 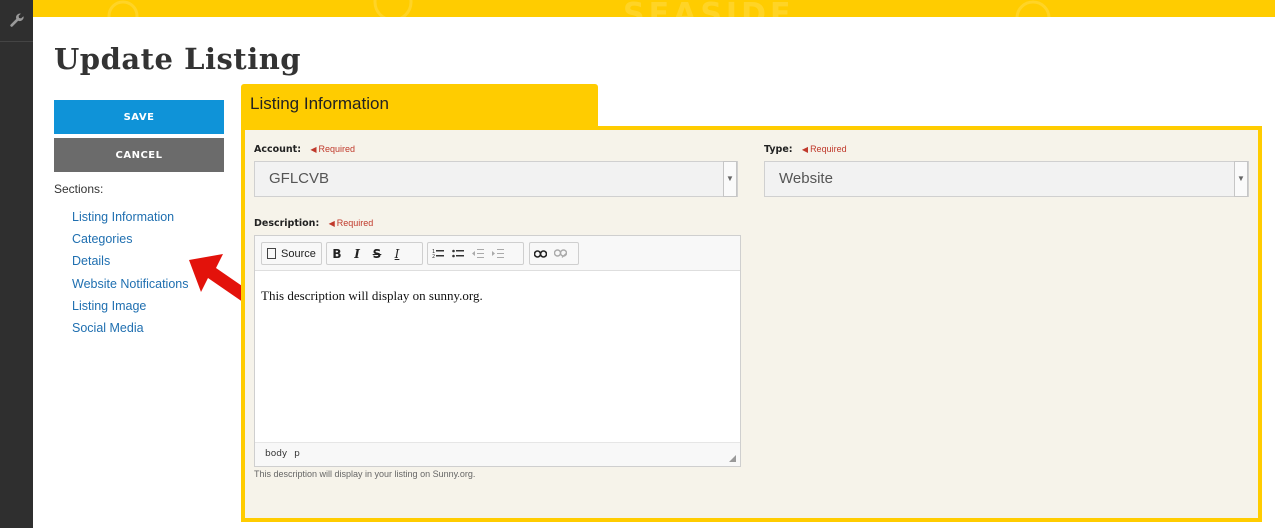 I want to click on format-group: B I S I, so click(x=374, y=253).